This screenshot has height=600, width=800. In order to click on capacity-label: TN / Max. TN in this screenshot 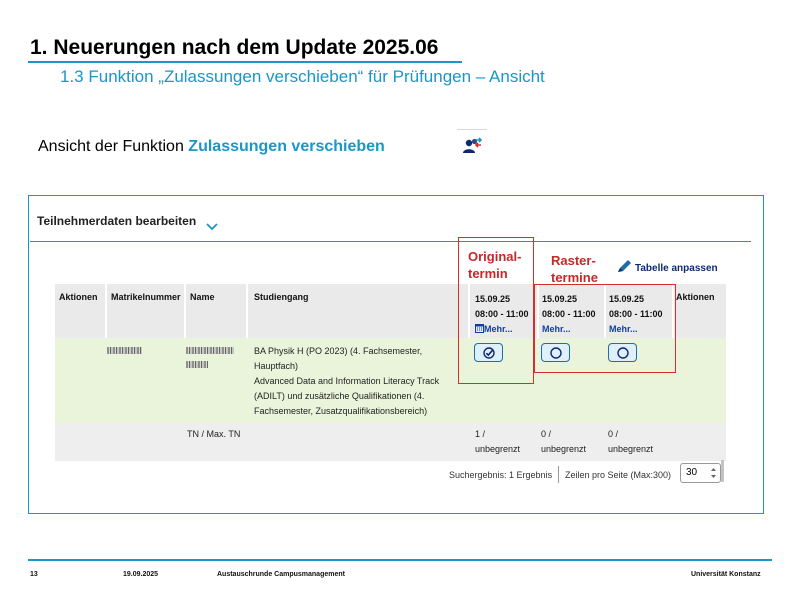, I will do `click(214, 434)`.